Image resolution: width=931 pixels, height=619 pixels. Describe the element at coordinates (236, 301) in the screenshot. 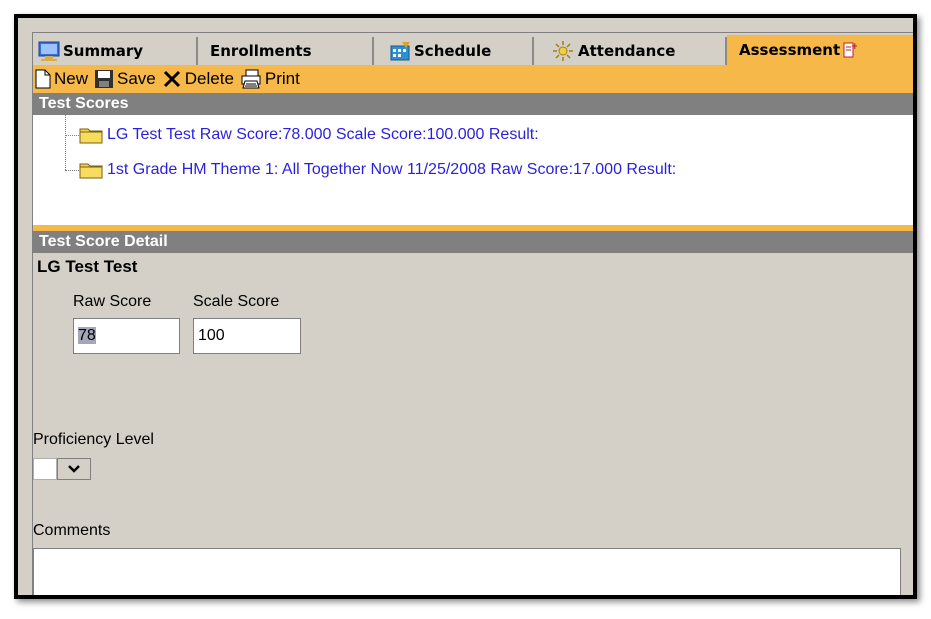

I see `scale-score-label: Scale Score` at that location.